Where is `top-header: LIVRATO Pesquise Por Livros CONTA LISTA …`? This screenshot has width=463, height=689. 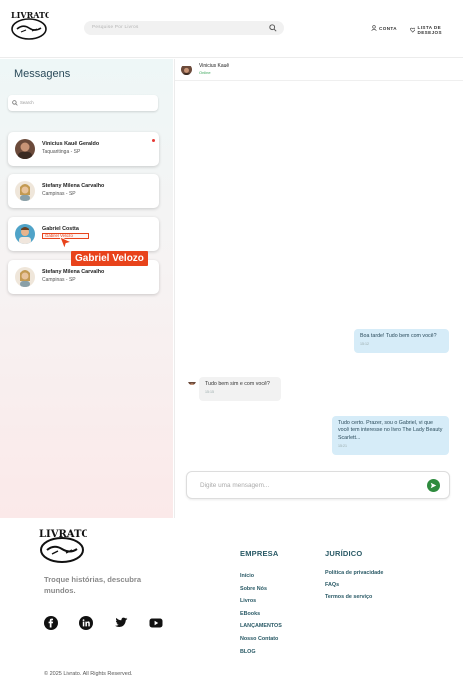
top-header: LIVRATO Pesquise Por Livros CONTA LISTA … is located at coordinates (231, 29).